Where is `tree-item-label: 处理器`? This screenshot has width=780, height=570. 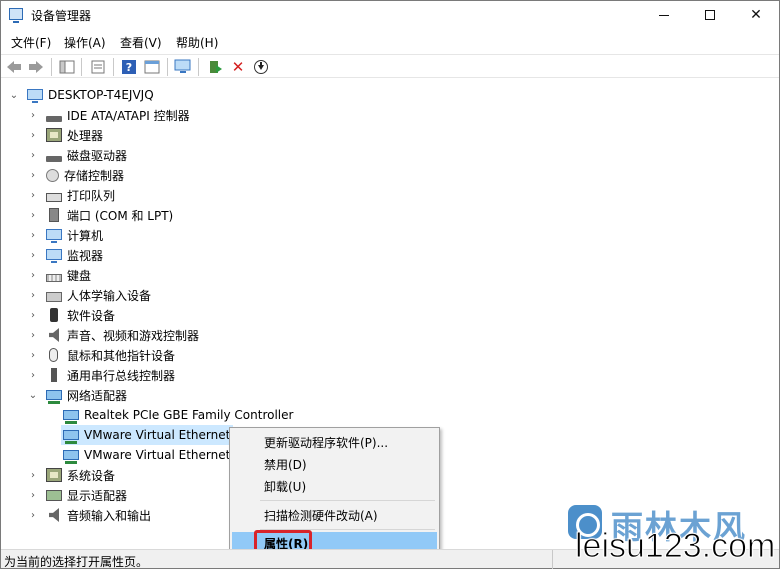 tree-item-label: 处理器 is located at coordinates (85, 135).